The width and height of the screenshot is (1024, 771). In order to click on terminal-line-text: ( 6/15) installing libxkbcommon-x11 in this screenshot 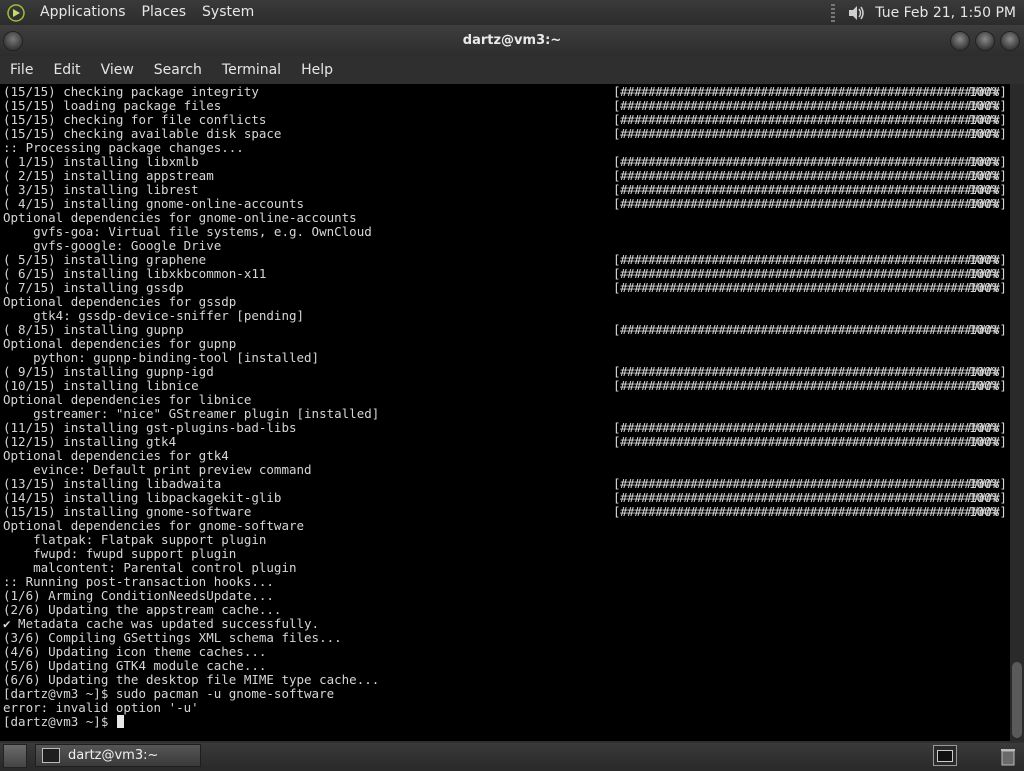, I will do `click(135, 273)`.